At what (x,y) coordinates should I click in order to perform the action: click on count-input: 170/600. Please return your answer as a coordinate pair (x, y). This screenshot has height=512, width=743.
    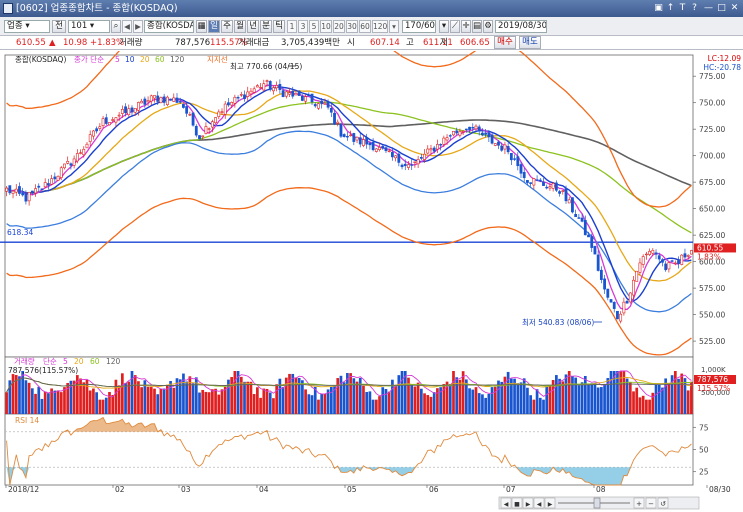
    Looking at the image, I should click on (419, 26).